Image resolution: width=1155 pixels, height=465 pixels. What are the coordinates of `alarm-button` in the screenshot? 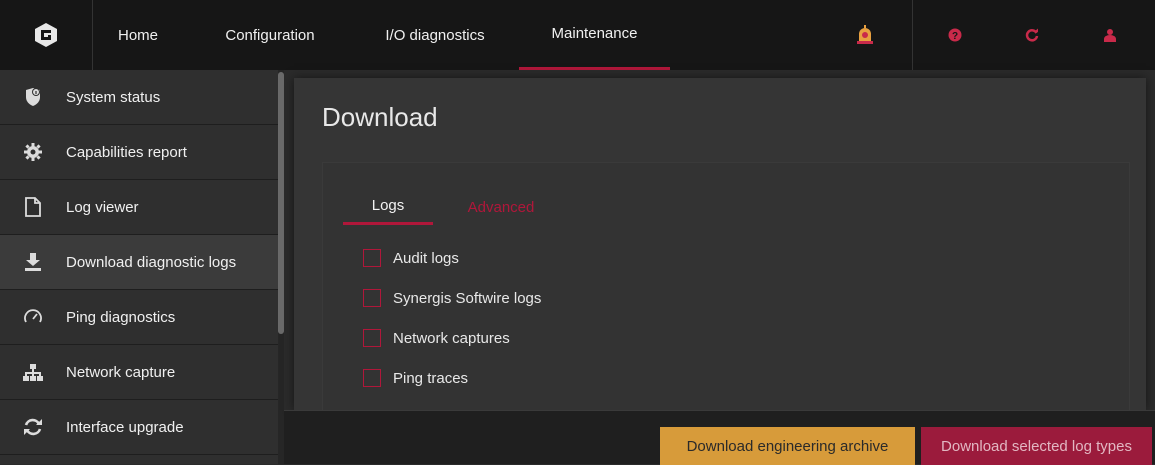 It's located at (865, 35).